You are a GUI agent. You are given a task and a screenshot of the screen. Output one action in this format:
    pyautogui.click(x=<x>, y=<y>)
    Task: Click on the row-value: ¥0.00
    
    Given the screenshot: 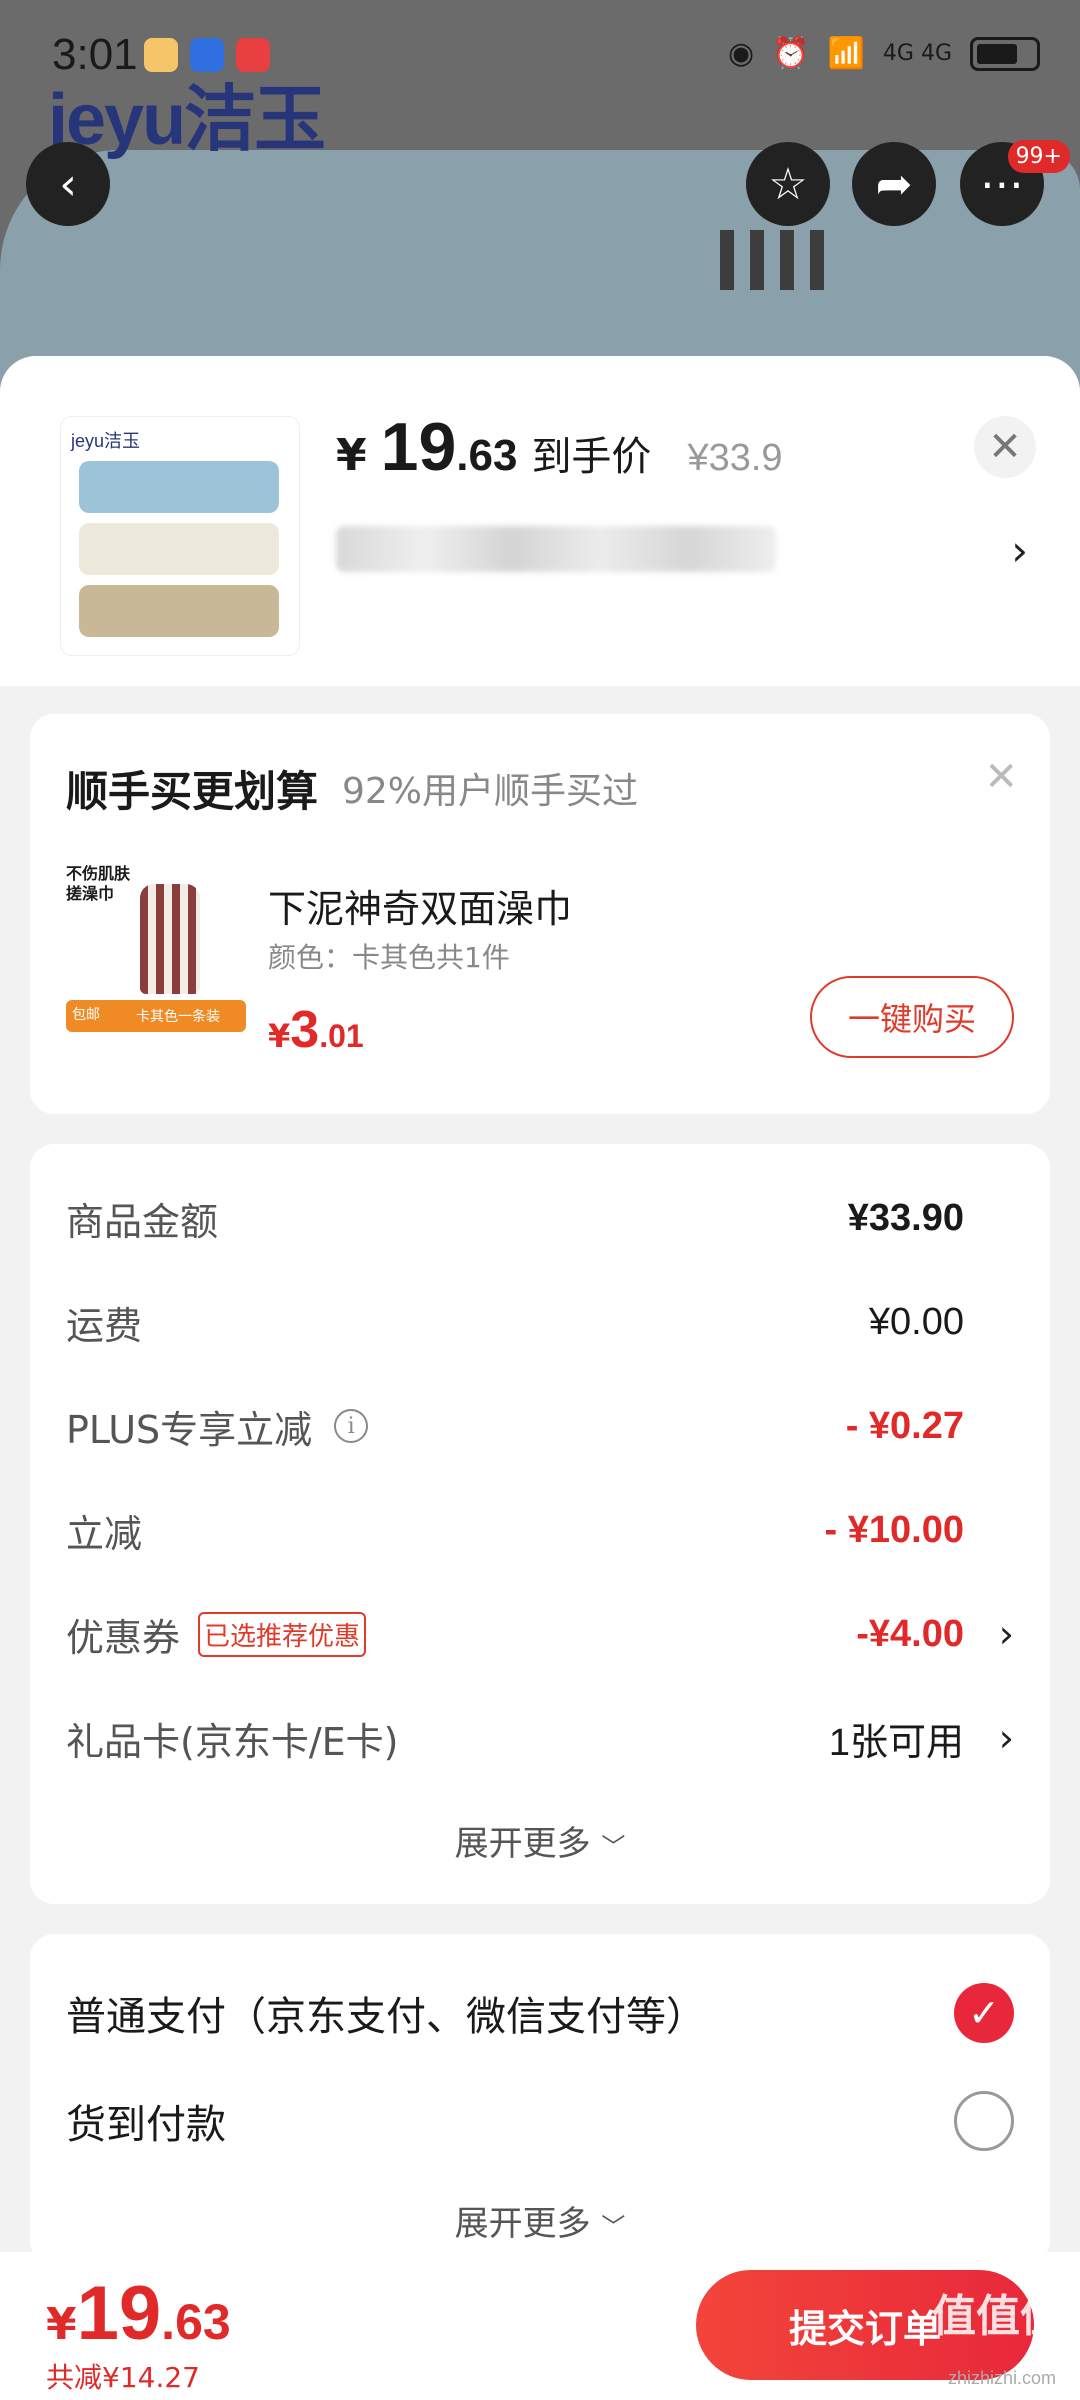 What is the action you would take?
    pyautogui.click(x=916, y=1321)
    